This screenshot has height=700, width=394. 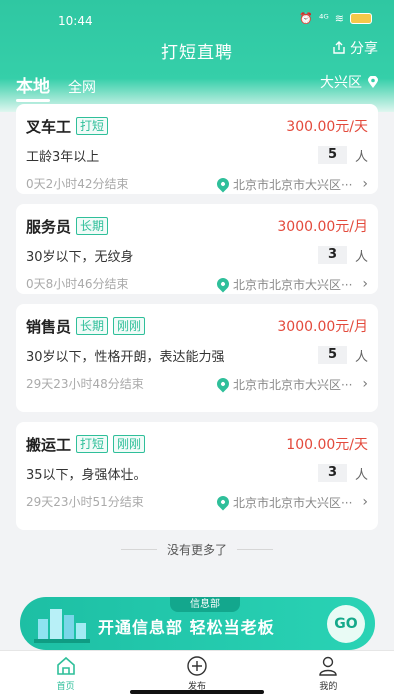 What do you see at coordinates (65, 665) in the screenshot?
I see `home-icon` at bounding box center [65, 665].